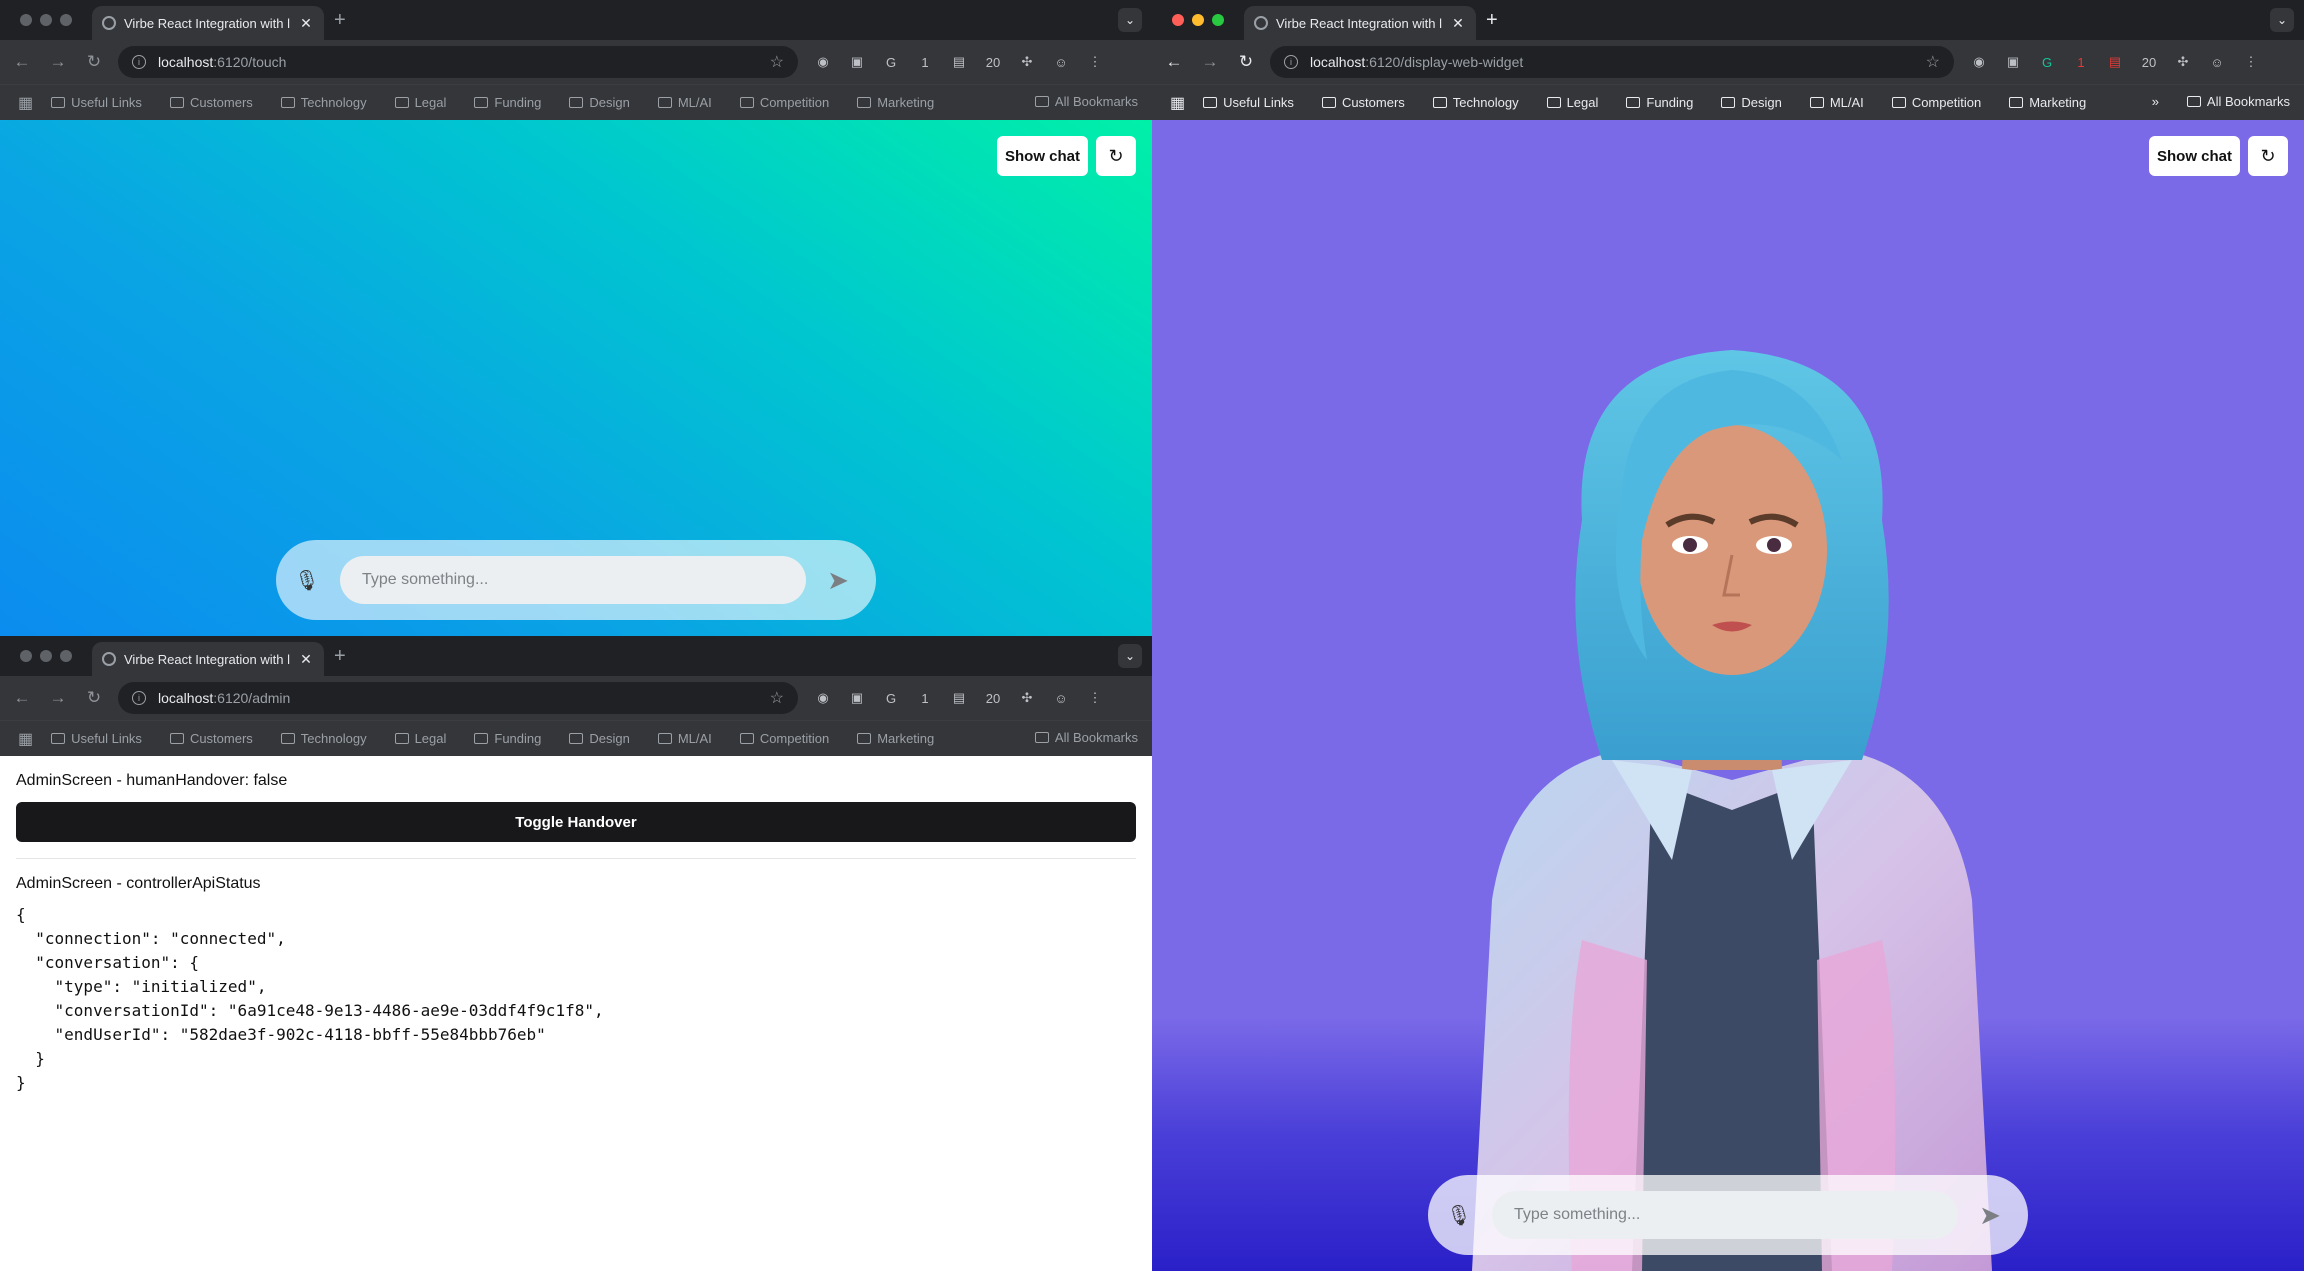 This screenshot has width=2304, height=1271. I want to click on address-bar: i localhost:6120/admin ☆, so click(458, 698).